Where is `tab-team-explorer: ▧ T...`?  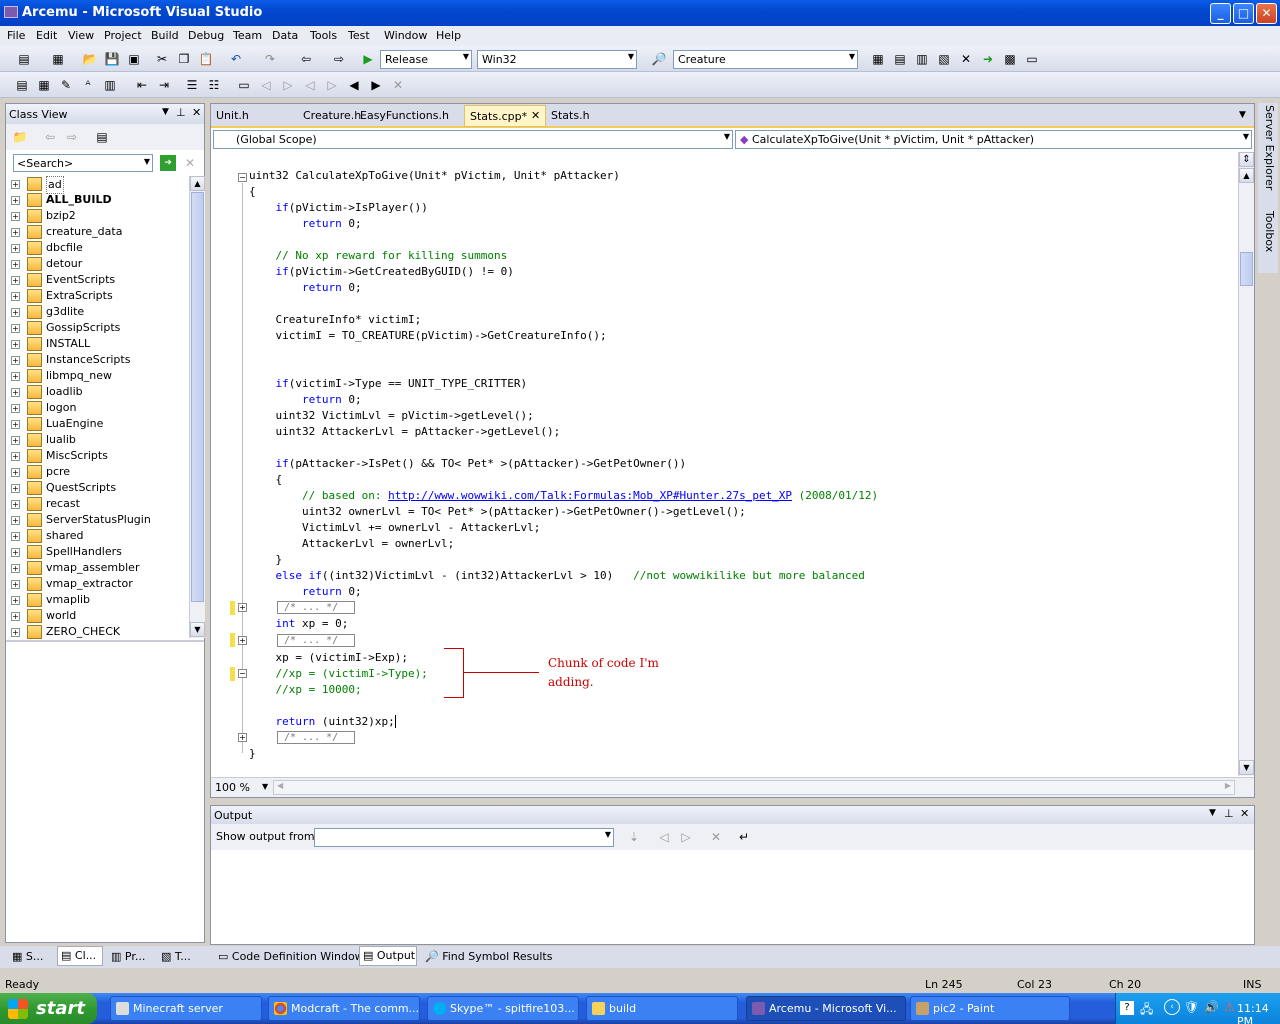
tab-team-explorer: ▧ T... is located at coordinates (176, 957).